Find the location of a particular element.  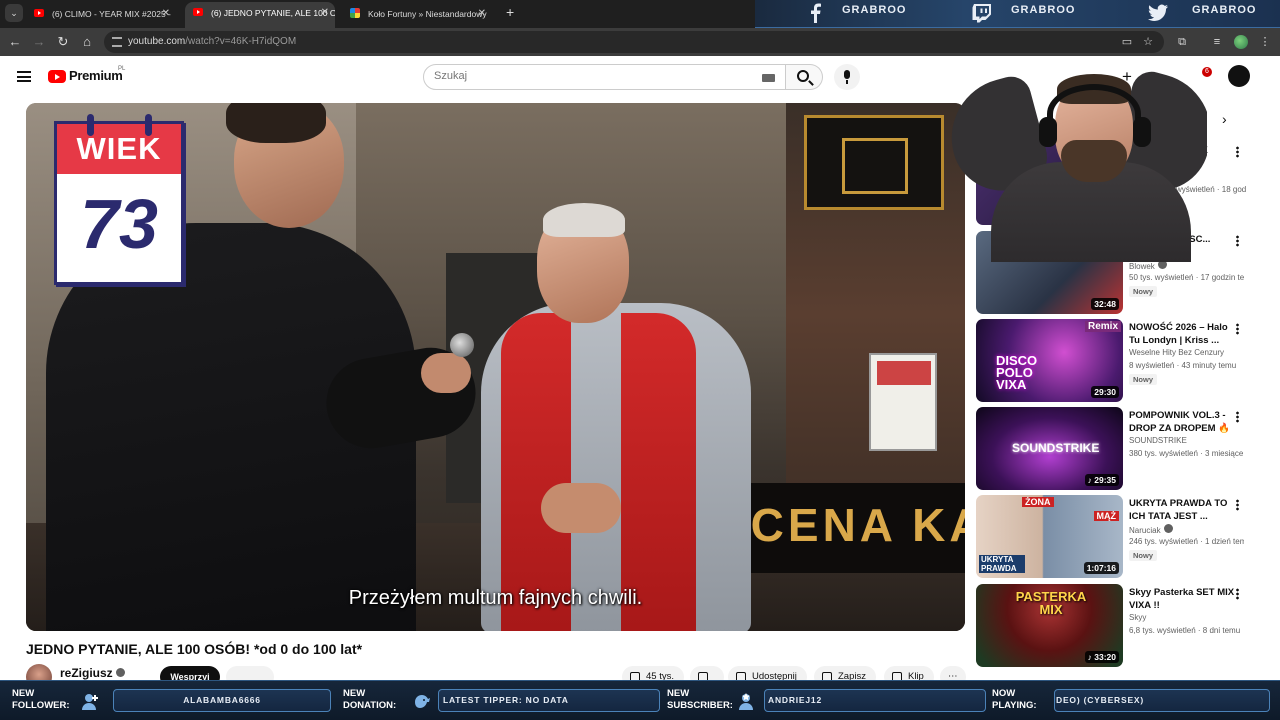

age-label: WIEK is located at coordinates (119, 148).